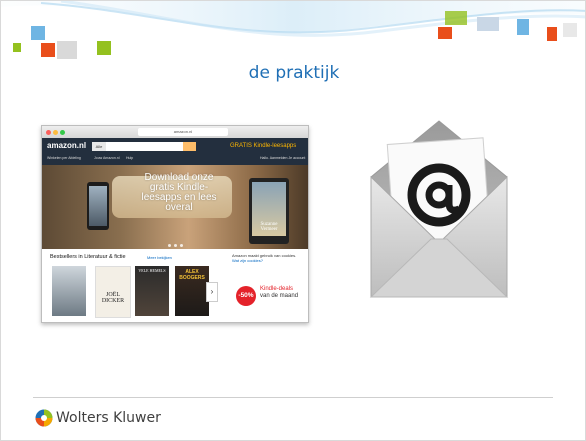 The height and width of the screenshot is (441, 586). I want to click on amazon-nav-departments: Winkelen per Afdeling, so click(64, 158).